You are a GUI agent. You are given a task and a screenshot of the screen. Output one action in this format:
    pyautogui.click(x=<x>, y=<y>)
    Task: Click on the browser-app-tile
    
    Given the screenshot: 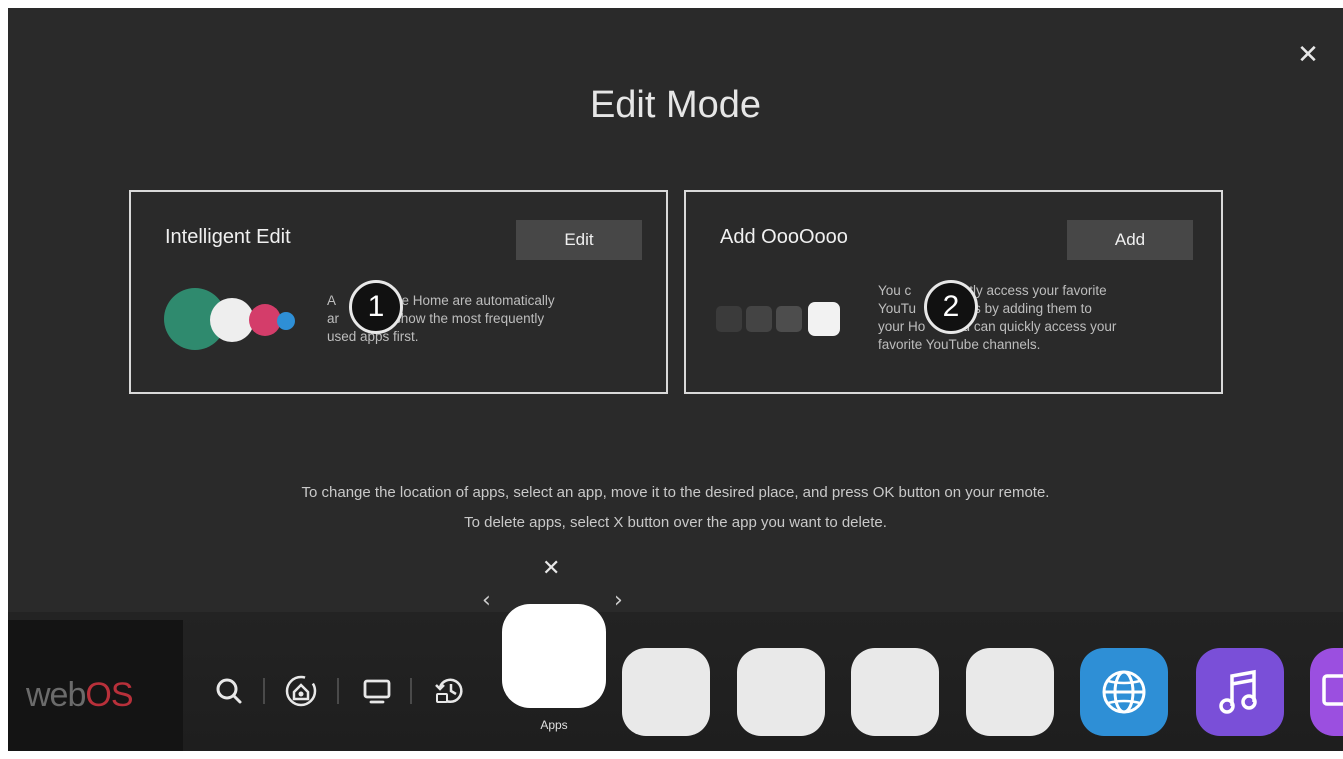 What is the action you would take?
    pyautogui.click(x=1124, y=692)
    